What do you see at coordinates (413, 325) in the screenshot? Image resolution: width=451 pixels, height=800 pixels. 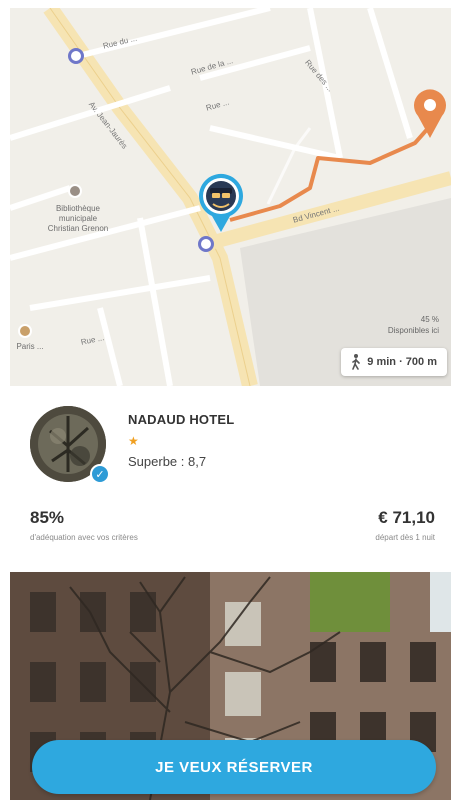 I see `map-info: 45 % Disponibles ici` at bounding box center [413, 325].